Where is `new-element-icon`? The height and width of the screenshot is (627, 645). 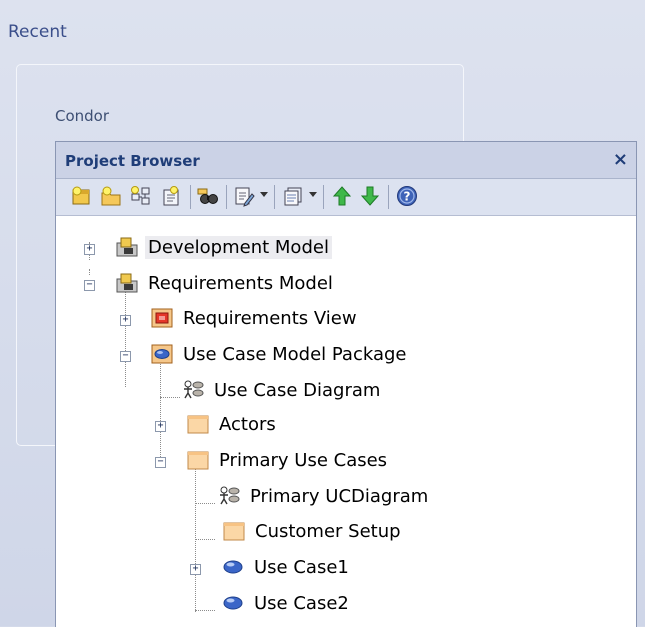 new-element-icon is located at coordinates (171, 196).